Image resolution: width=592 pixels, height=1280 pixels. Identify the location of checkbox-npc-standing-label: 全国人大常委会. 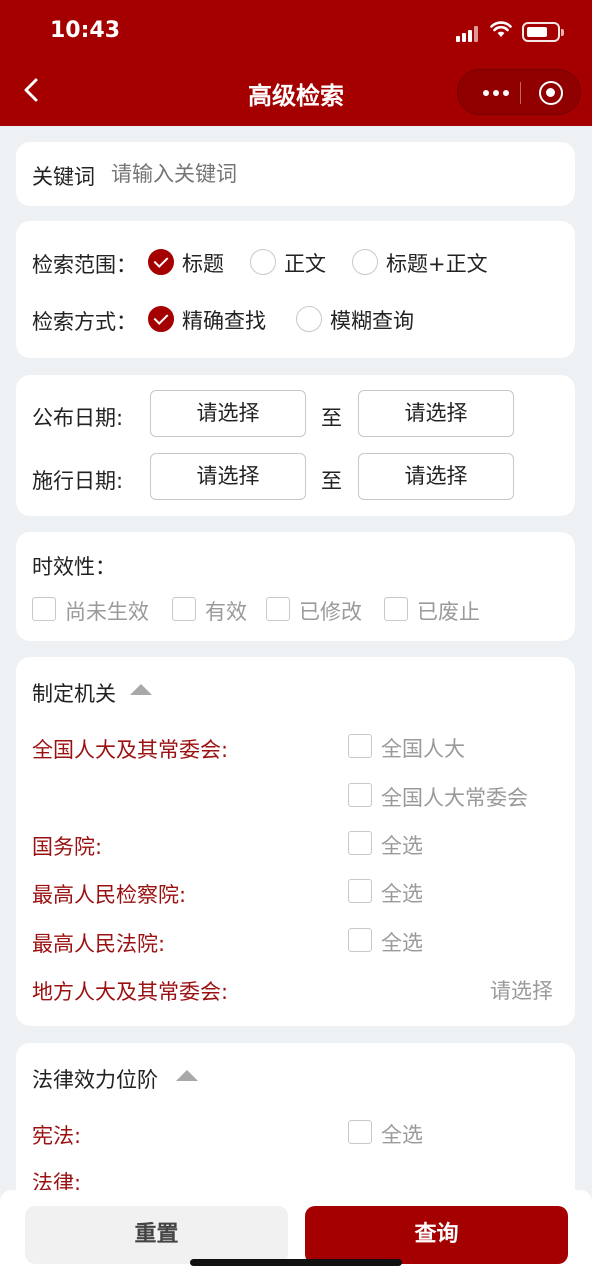
(454, 797).